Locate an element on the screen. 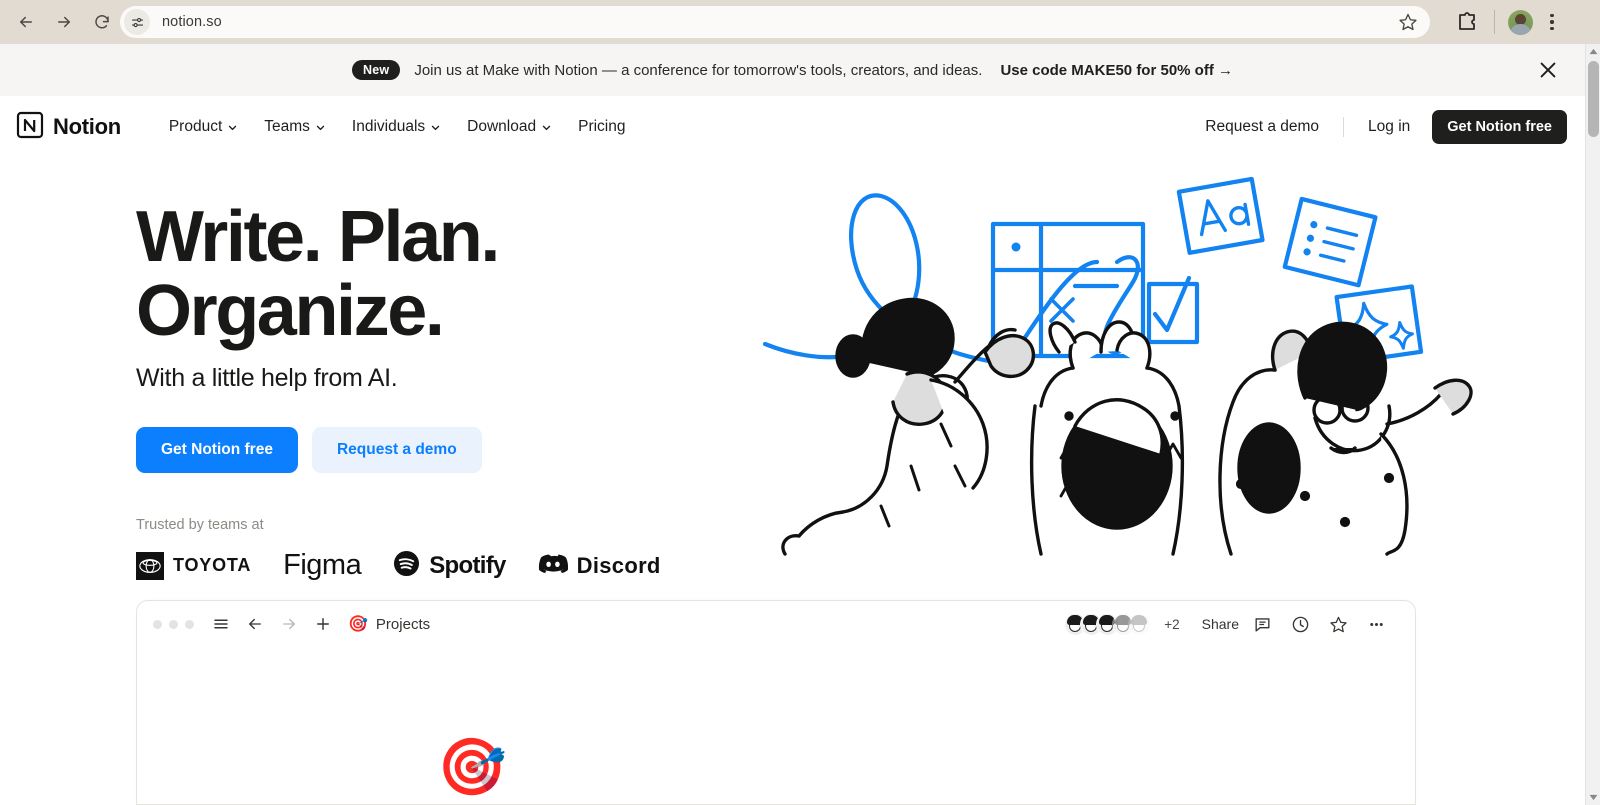  browser-reload-button is located at coordinates (102, 22).